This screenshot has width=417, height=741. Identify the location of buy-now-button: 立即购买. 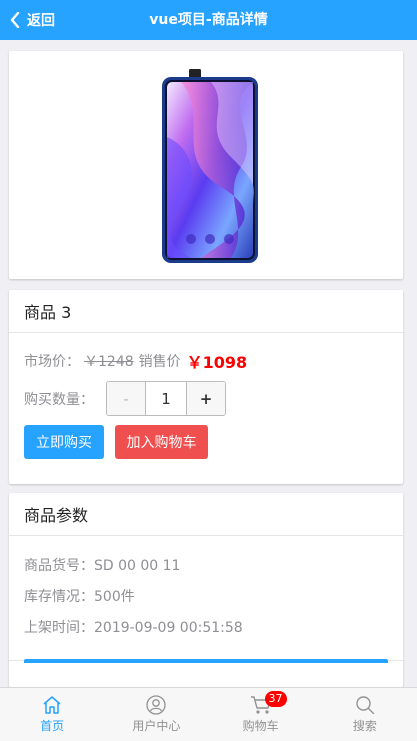
(64, 442).